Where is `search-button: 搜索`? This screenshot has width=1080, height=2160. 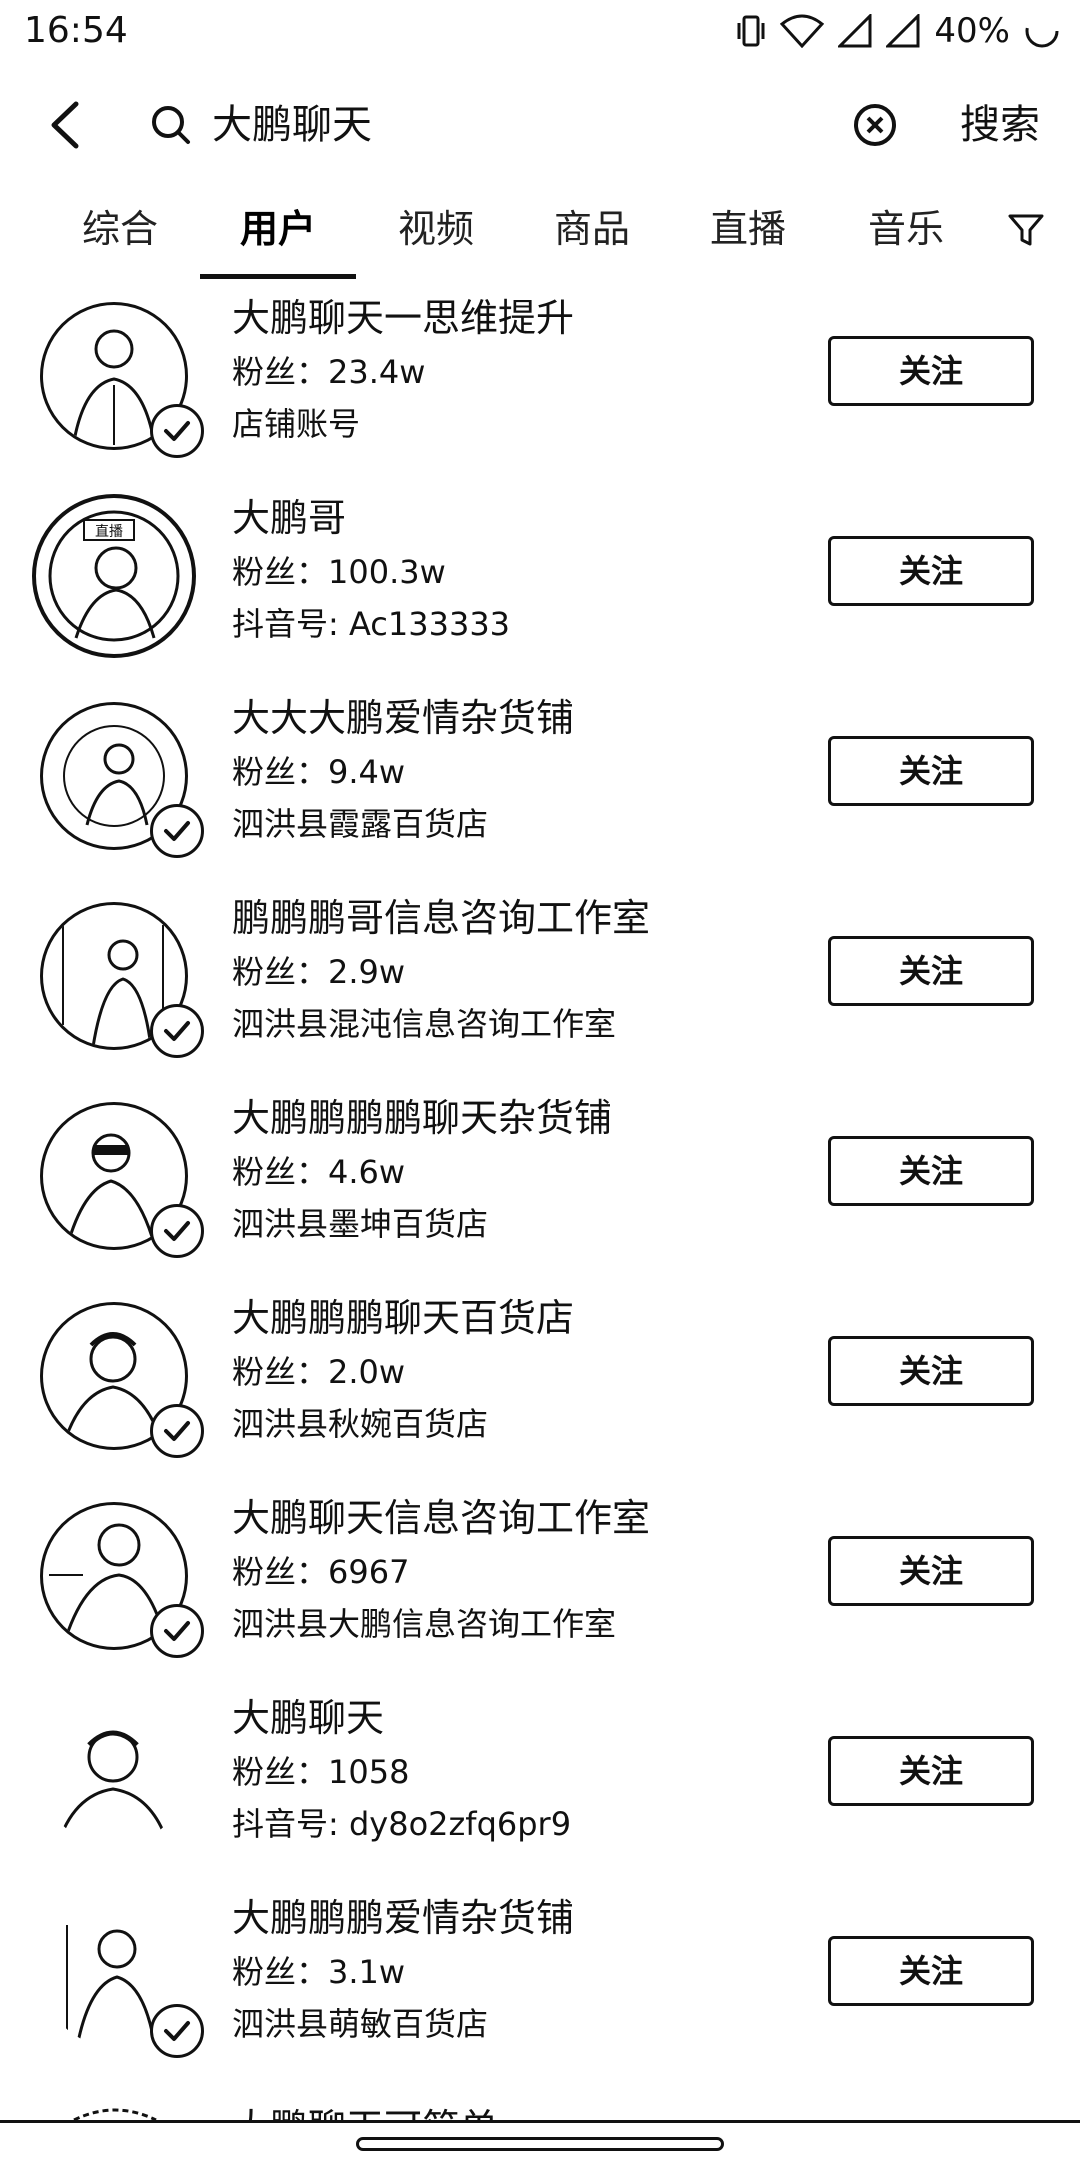
search-button: 搜索 is located at coordinates (1000, 125).